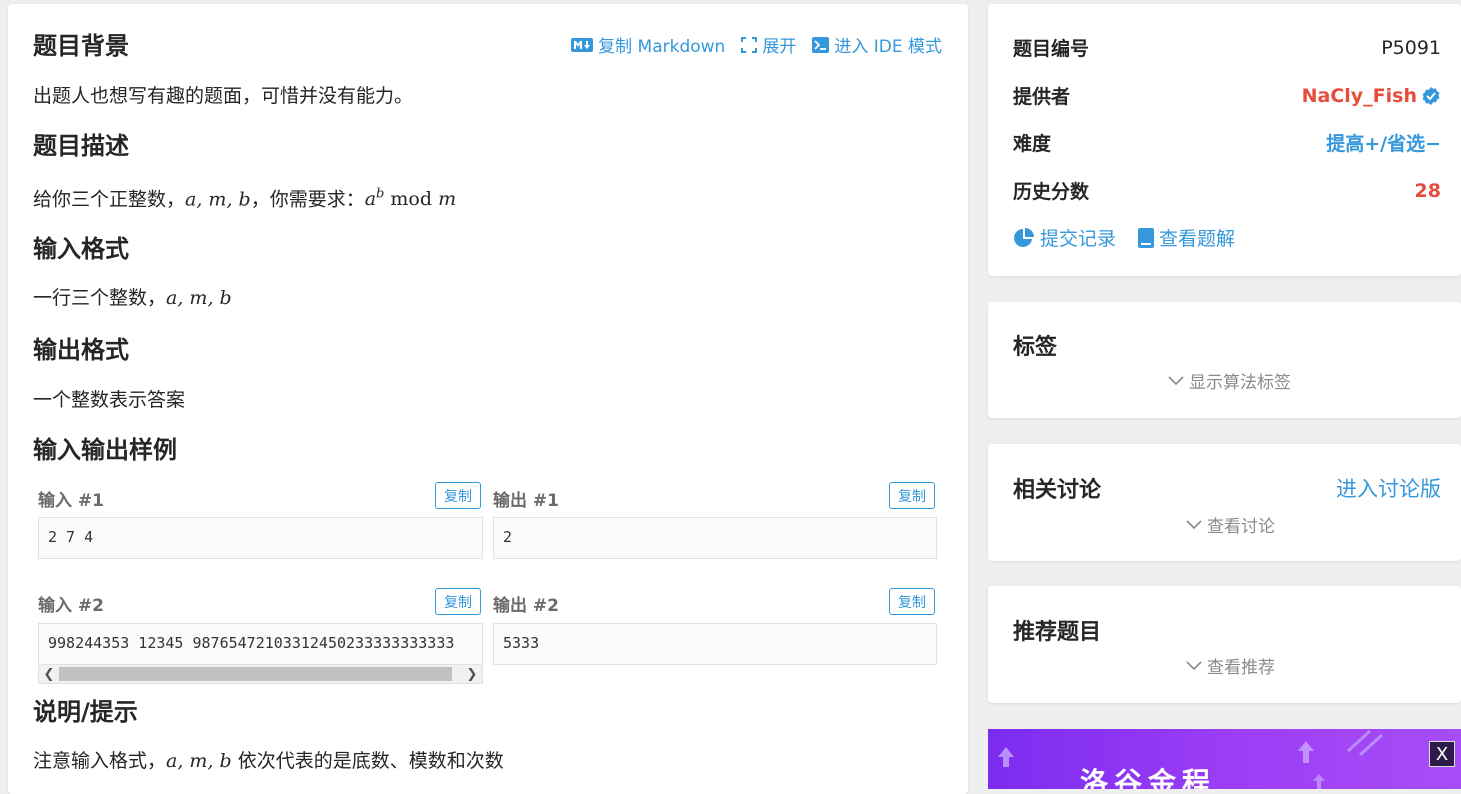 This screenshot has height=794, width=1461. Describe the element at coordinates (71, 501) in the screenshot. I see `sample-input-label: 输入 #1` at that location.